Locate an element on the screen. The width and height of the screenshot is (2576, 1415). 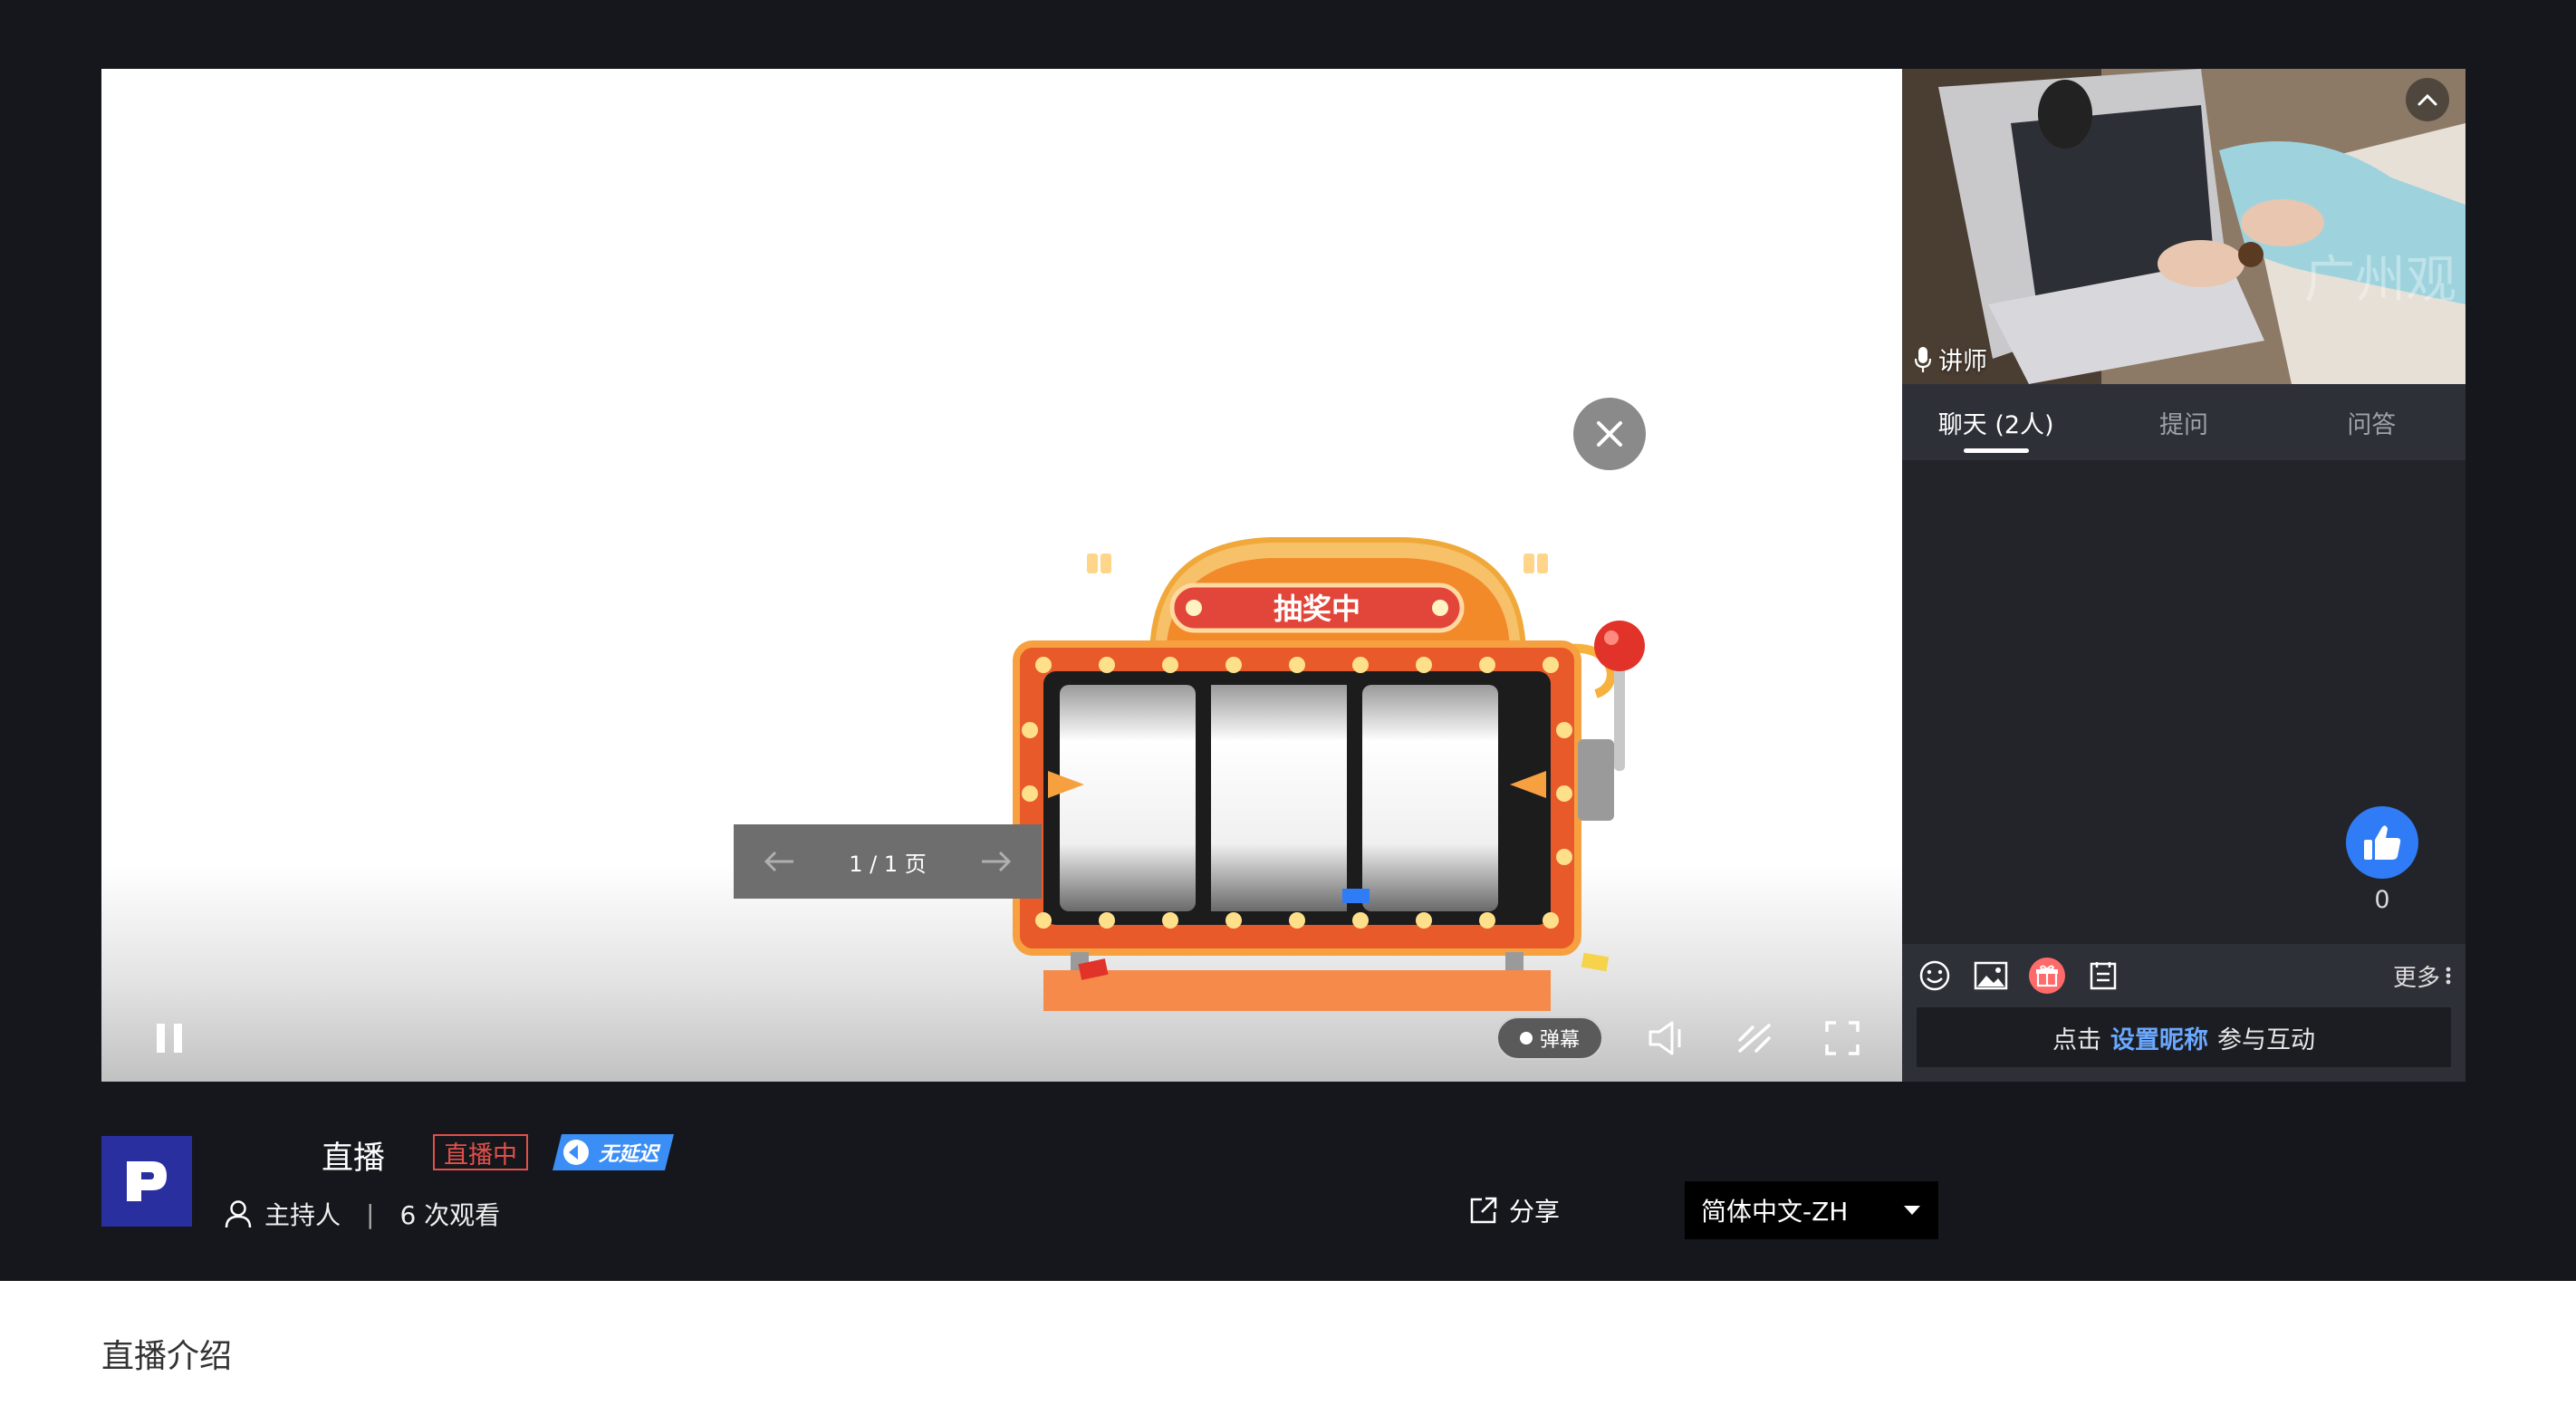
share-label: 分享 is located at coordinates (1535, 1212).